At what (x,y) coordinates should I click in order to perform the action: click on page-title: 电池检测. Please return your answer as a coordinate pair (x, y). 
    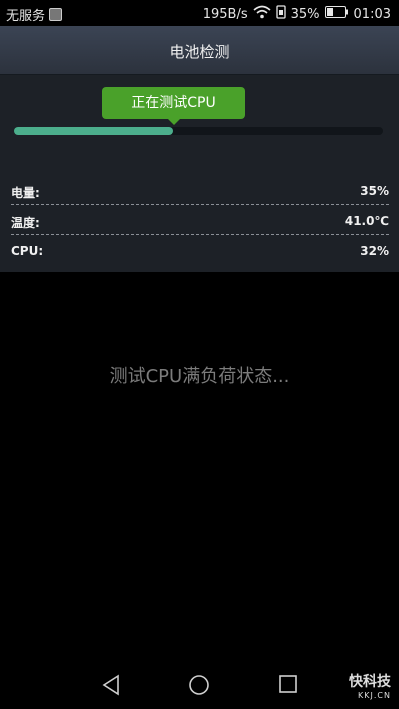
    Looking at the image, I should click on (199, 52).